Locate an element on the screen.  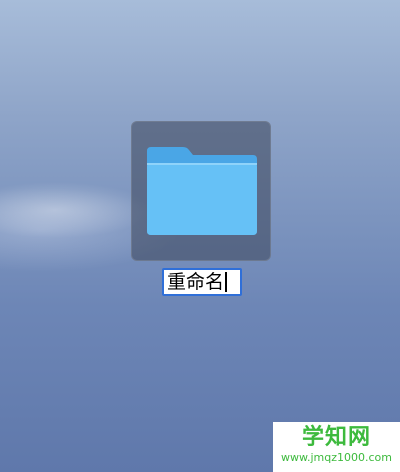
rename-field: 重命名 is located at coordinates (202, 282).